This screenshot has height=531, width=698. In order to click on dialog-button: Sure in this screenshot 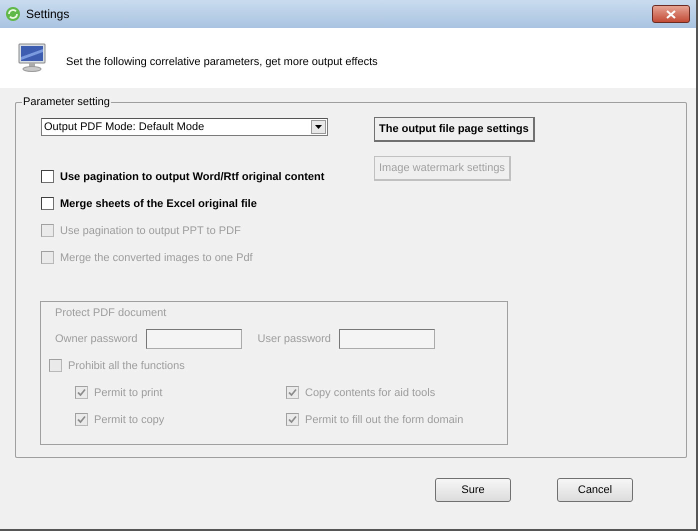, I will do `click(473, 490)`.